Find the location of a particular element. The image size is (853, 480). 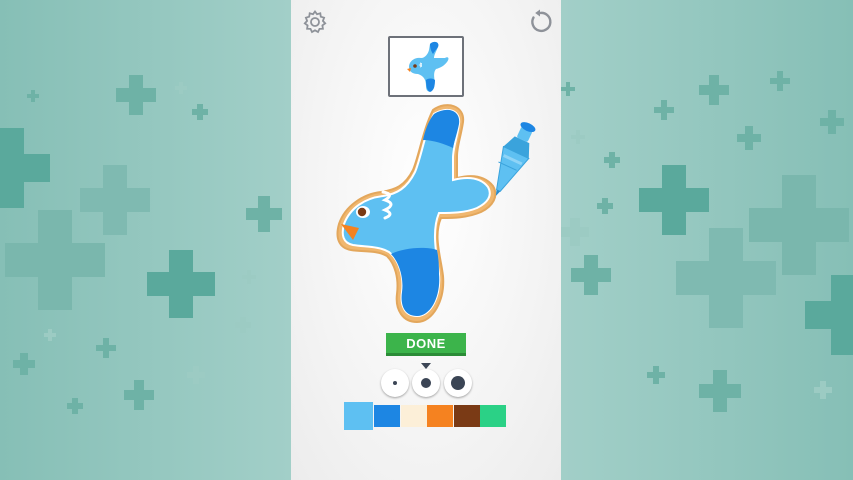

target-preview is located at coordinates (426, 66).